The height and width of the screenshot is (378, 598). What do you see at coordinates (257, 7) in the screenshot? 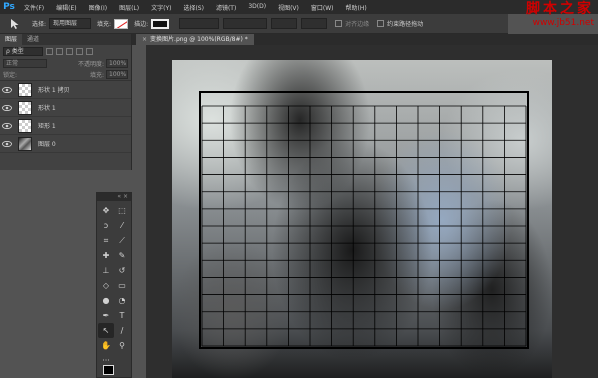
I see `menu-item: 3D(D)` at bounding box center [257, 7].